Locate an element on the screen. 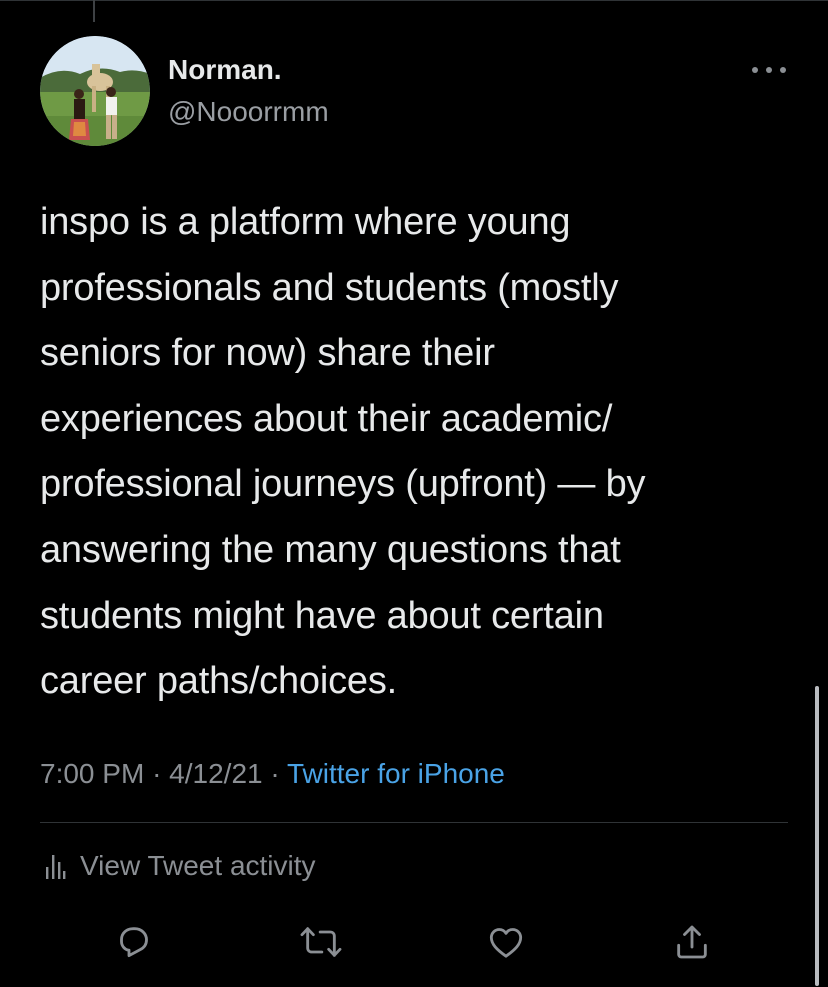  retweet-button is located at coordinates (321, 942).